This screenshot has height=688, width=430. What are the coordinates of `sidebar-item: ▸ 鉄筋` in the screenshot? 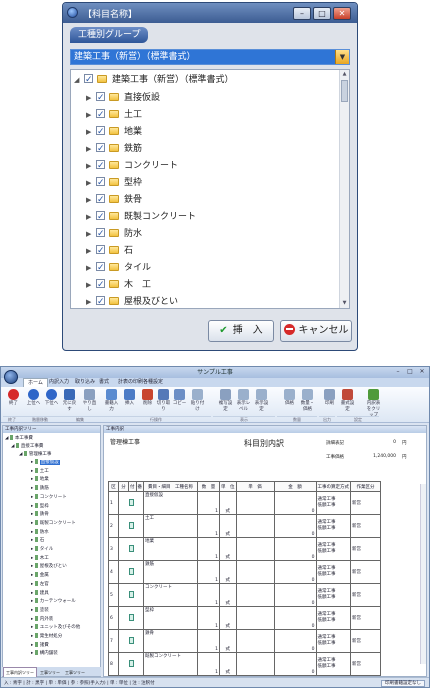 It's located at (40, 489).